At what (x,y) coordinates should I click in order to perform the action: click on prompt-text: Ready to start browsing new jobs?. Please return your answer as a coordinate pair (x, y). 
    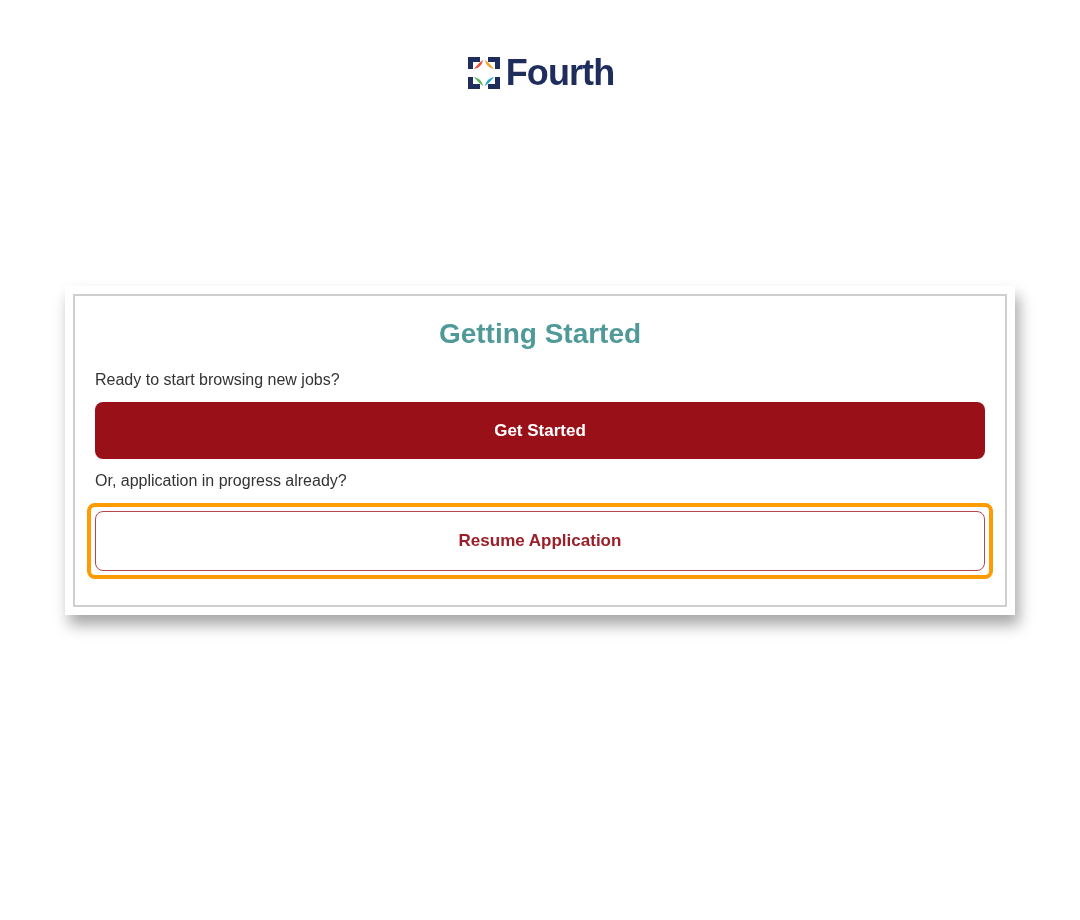
    Looking at the image, I should click on (218, 380).